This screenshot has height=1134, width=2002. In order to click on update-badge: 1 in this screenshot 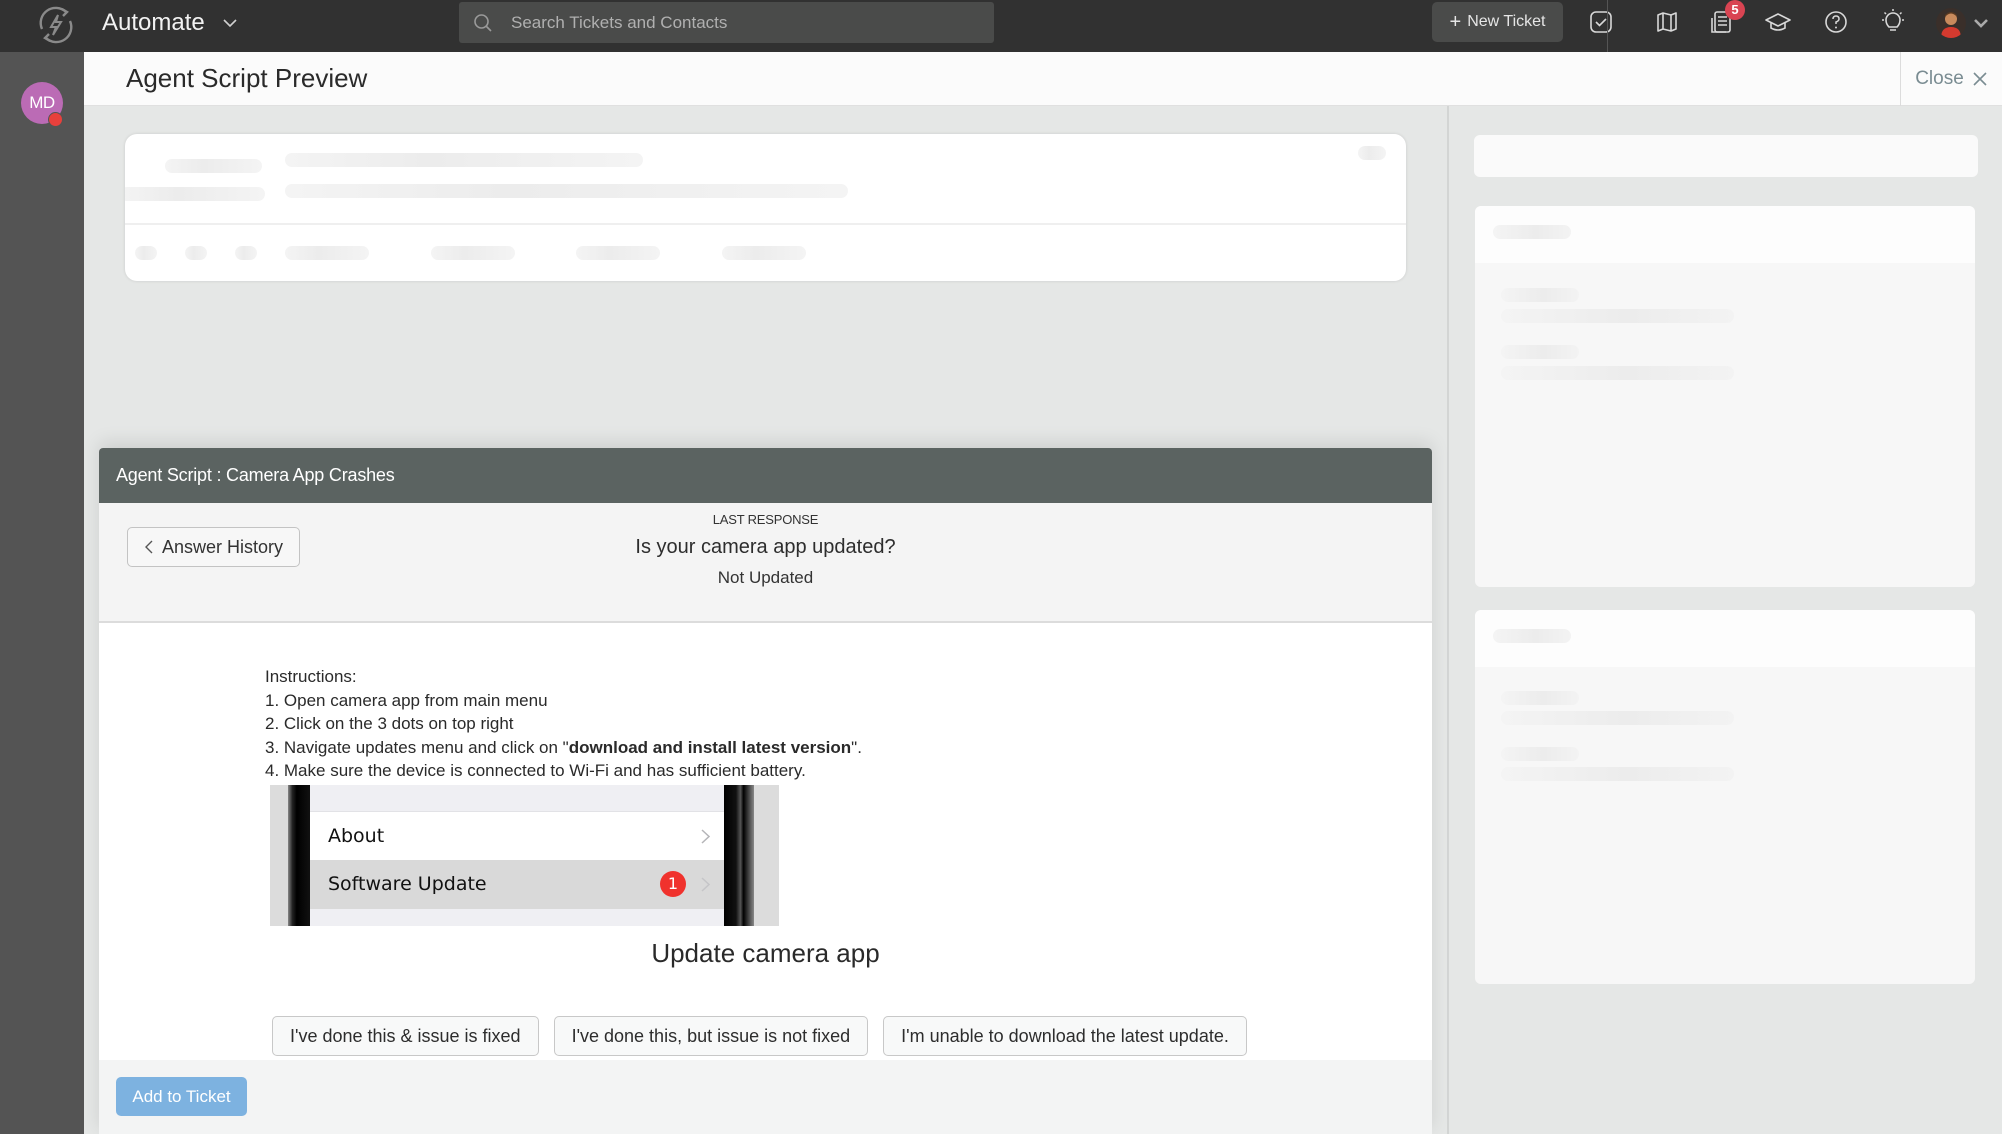, I will do `click(673, 884)`.